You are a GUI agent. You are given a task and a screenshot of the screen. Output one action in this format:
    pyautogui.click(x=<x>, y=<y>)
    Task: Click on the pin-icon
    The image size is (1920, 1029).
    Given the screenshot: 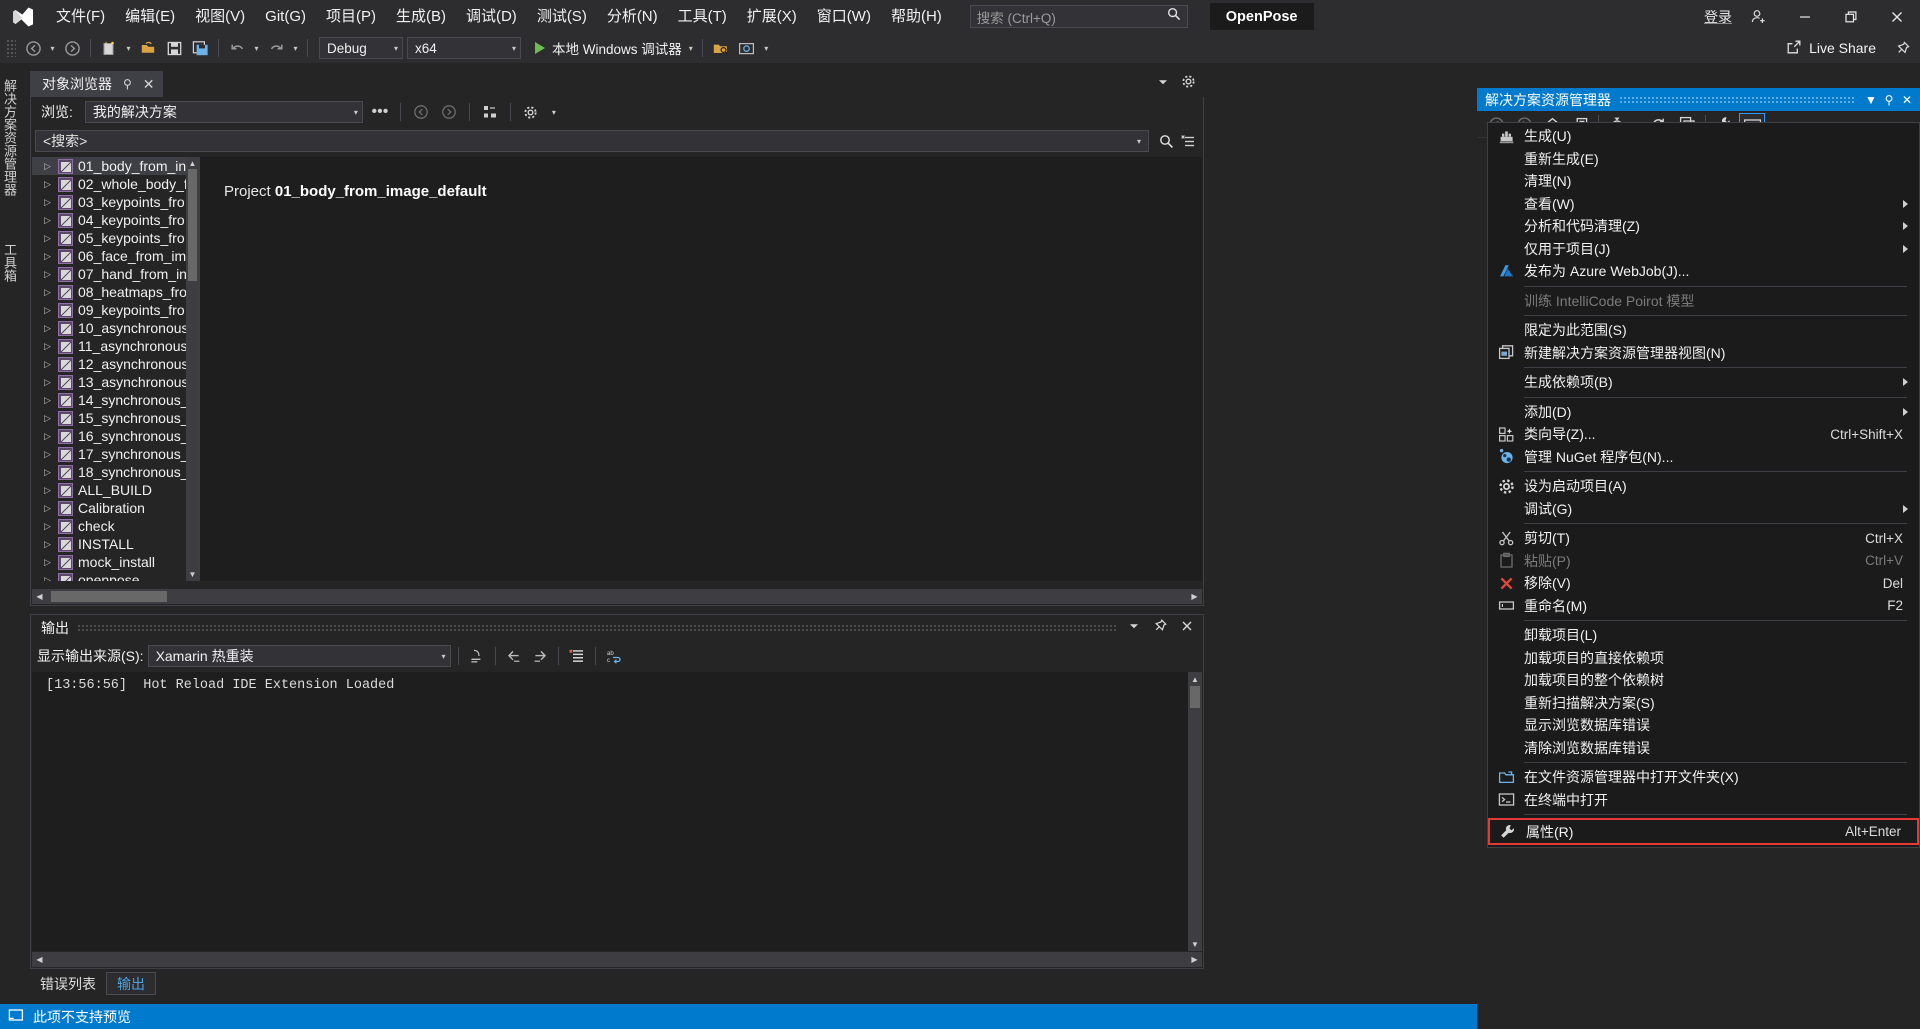 What is the action you would take?
    pyautogui.click(x=1160, y=628)
    